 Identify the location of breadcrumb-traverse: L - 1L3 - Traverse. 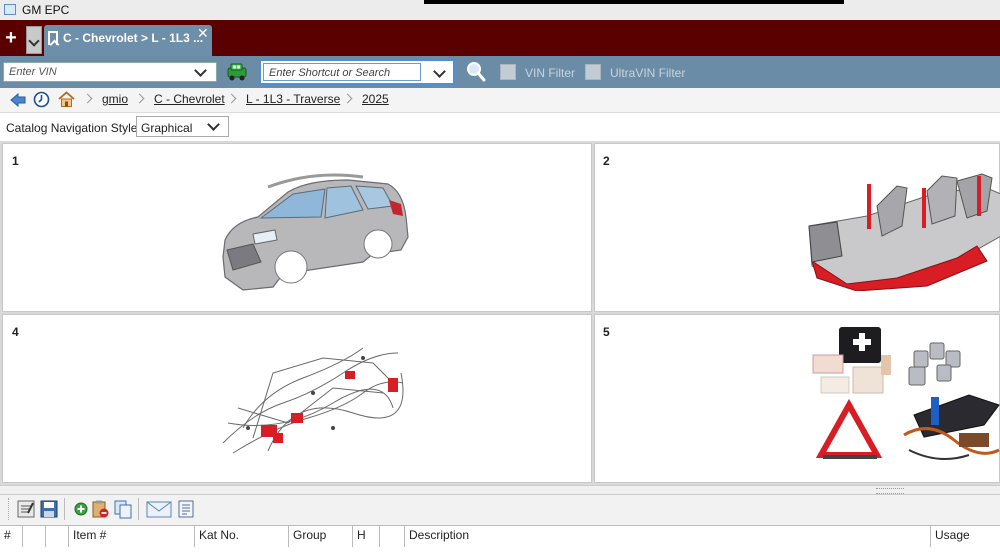
(293, 99).